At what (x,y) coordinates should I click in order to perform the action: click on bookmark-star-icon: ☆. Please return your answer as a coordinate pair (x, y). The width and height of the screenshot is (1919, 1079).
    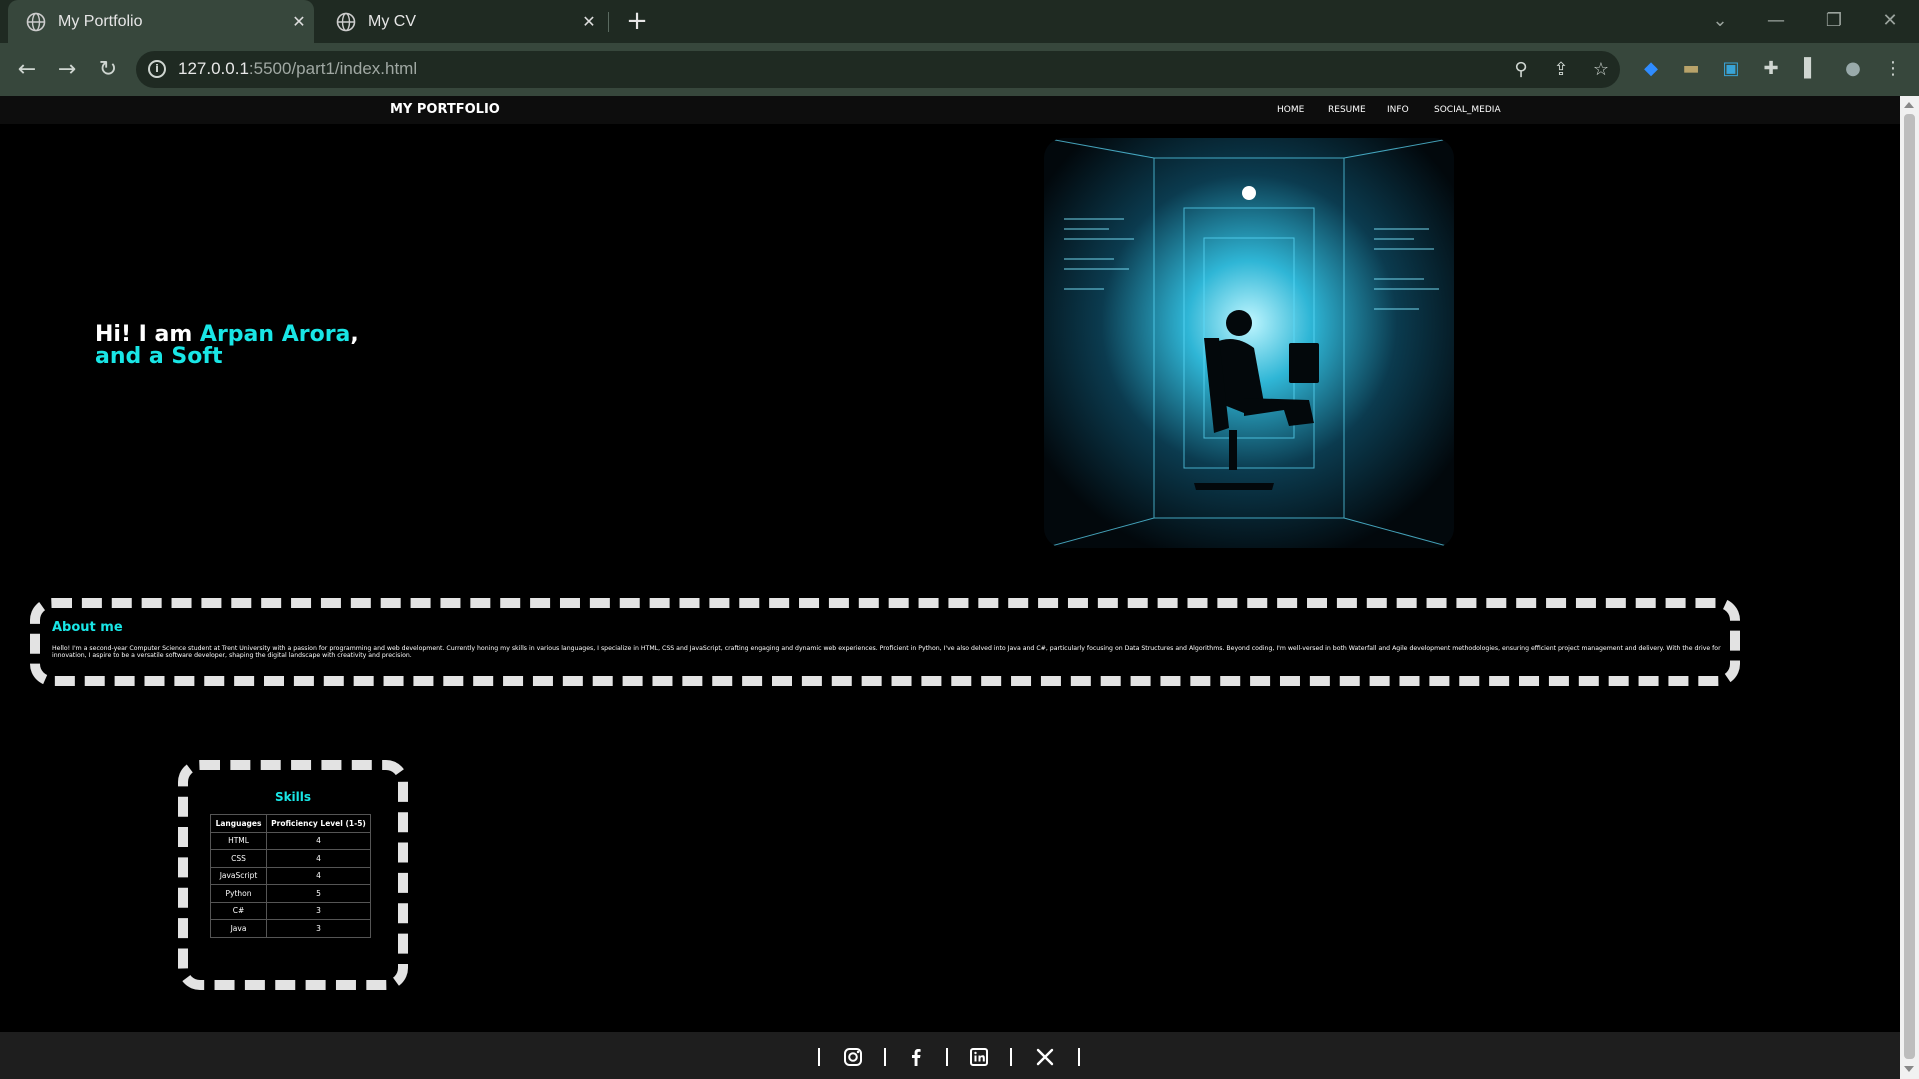
    Looking at the image, I should click on (1601, 70).